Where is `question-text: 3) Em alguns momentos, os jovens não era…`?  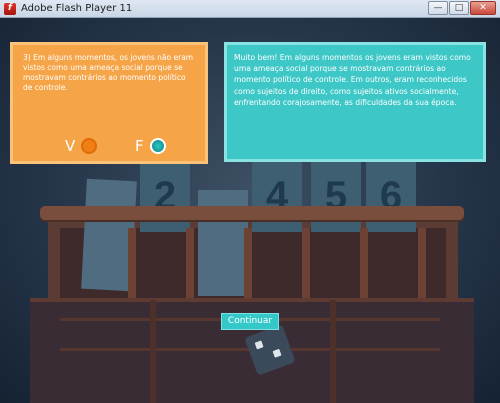 question-text: 3) Em alguns momentos, os jovens não era… is located at coordinates (108, 72).